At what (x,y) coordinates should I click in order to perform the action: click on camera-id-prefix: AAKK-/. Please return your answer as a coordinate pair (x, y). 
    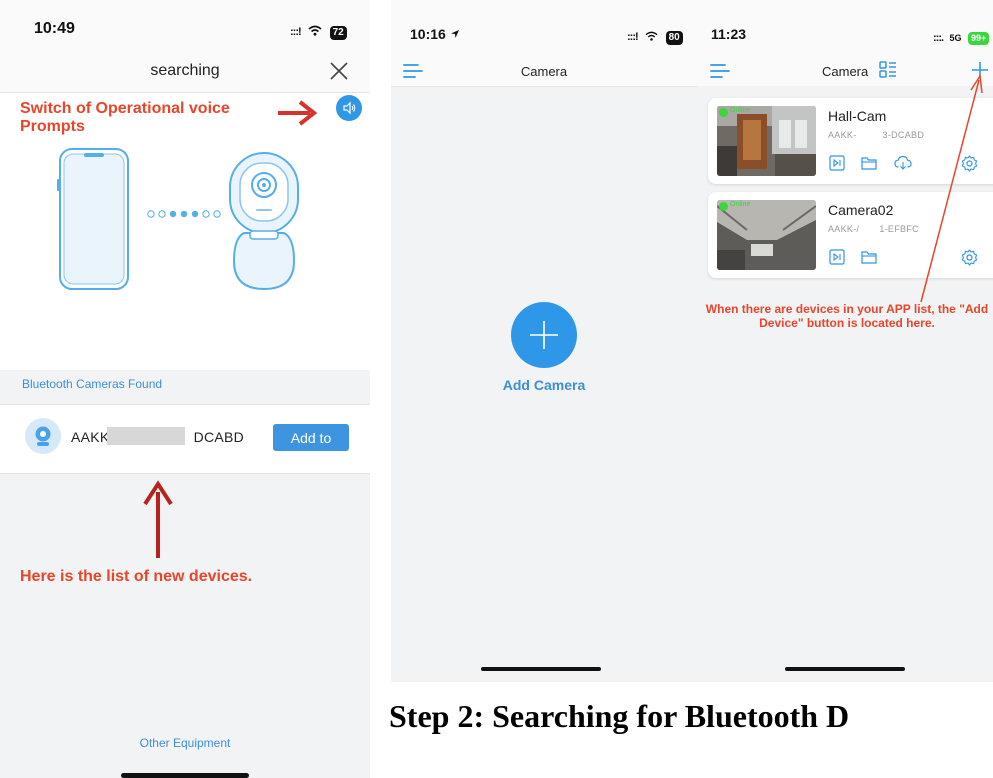
    Looking at the image, I should click on (844, 229).